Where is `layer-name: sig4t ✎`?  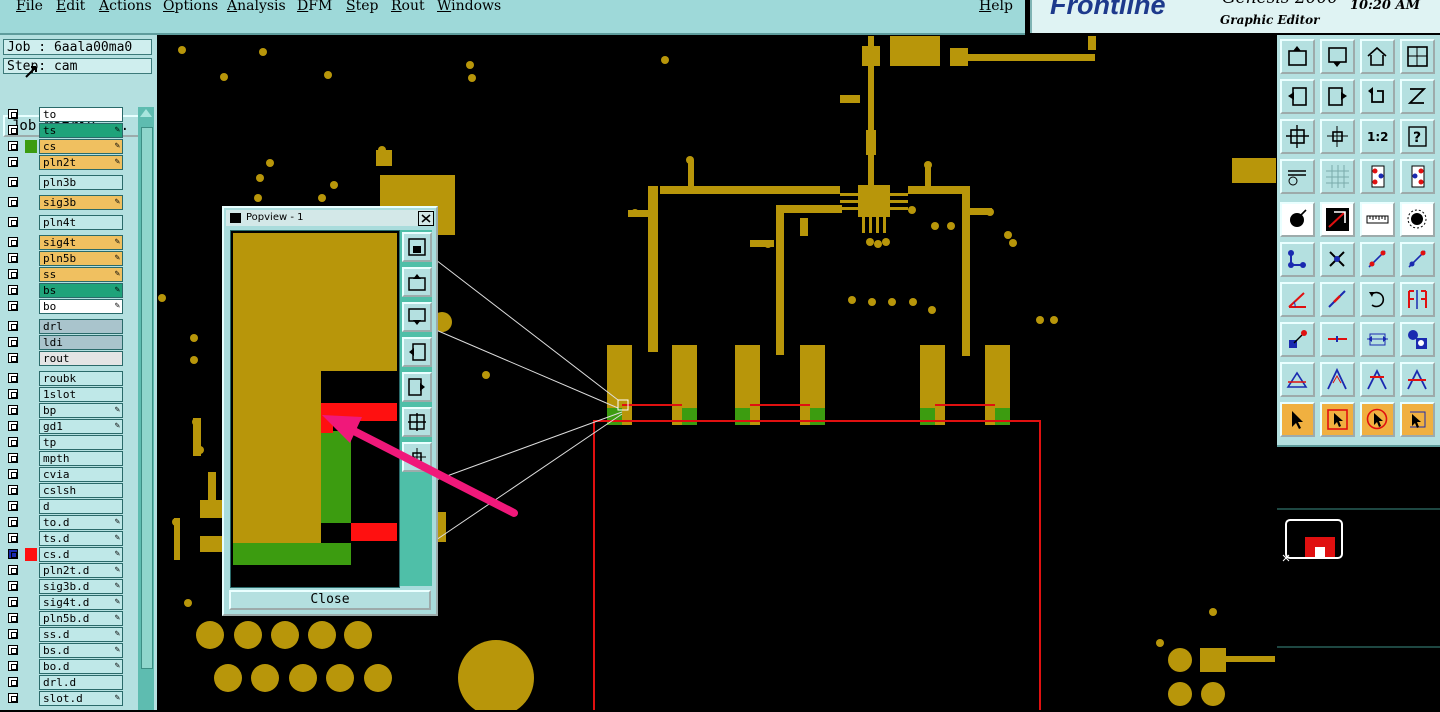
layer-name: sig4t ✎ is located at coordinates (81, 242).